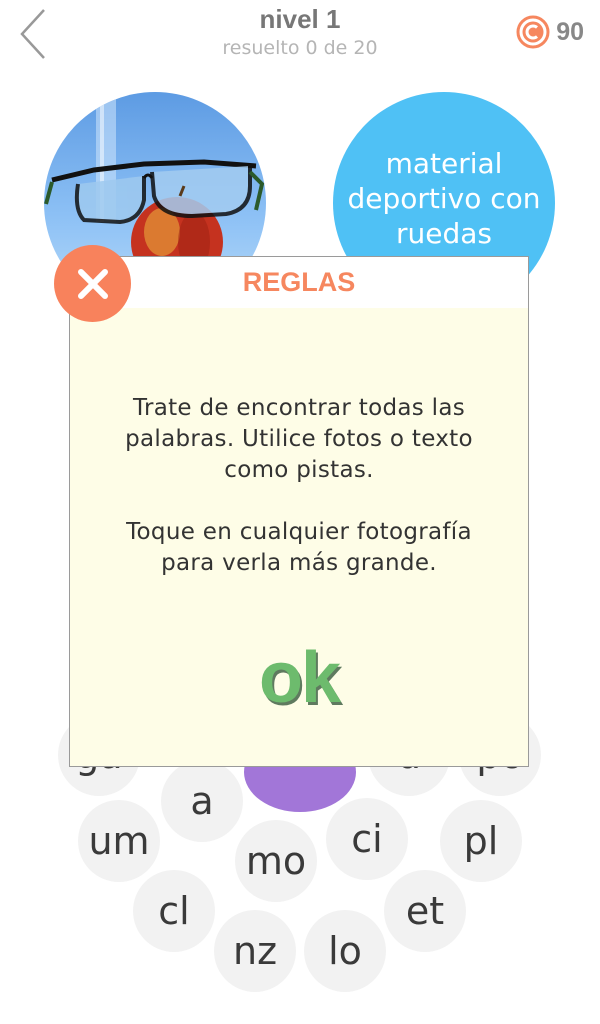 This screenshot has height=1024, width=600. Describe the element at coordinates (345, 951) in the screenshot. I see `letter-bubble: lo` at that location.